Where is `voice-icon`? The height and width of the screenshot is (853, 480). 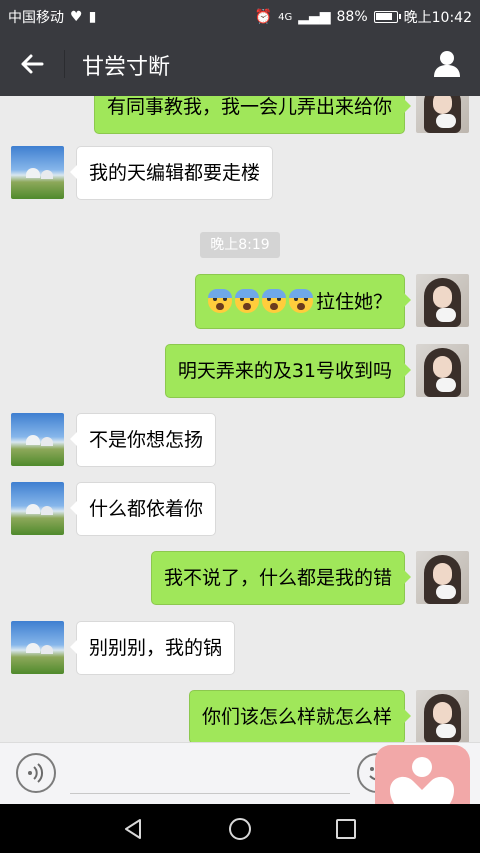 voice-icon is located at coordinates (36, 773).